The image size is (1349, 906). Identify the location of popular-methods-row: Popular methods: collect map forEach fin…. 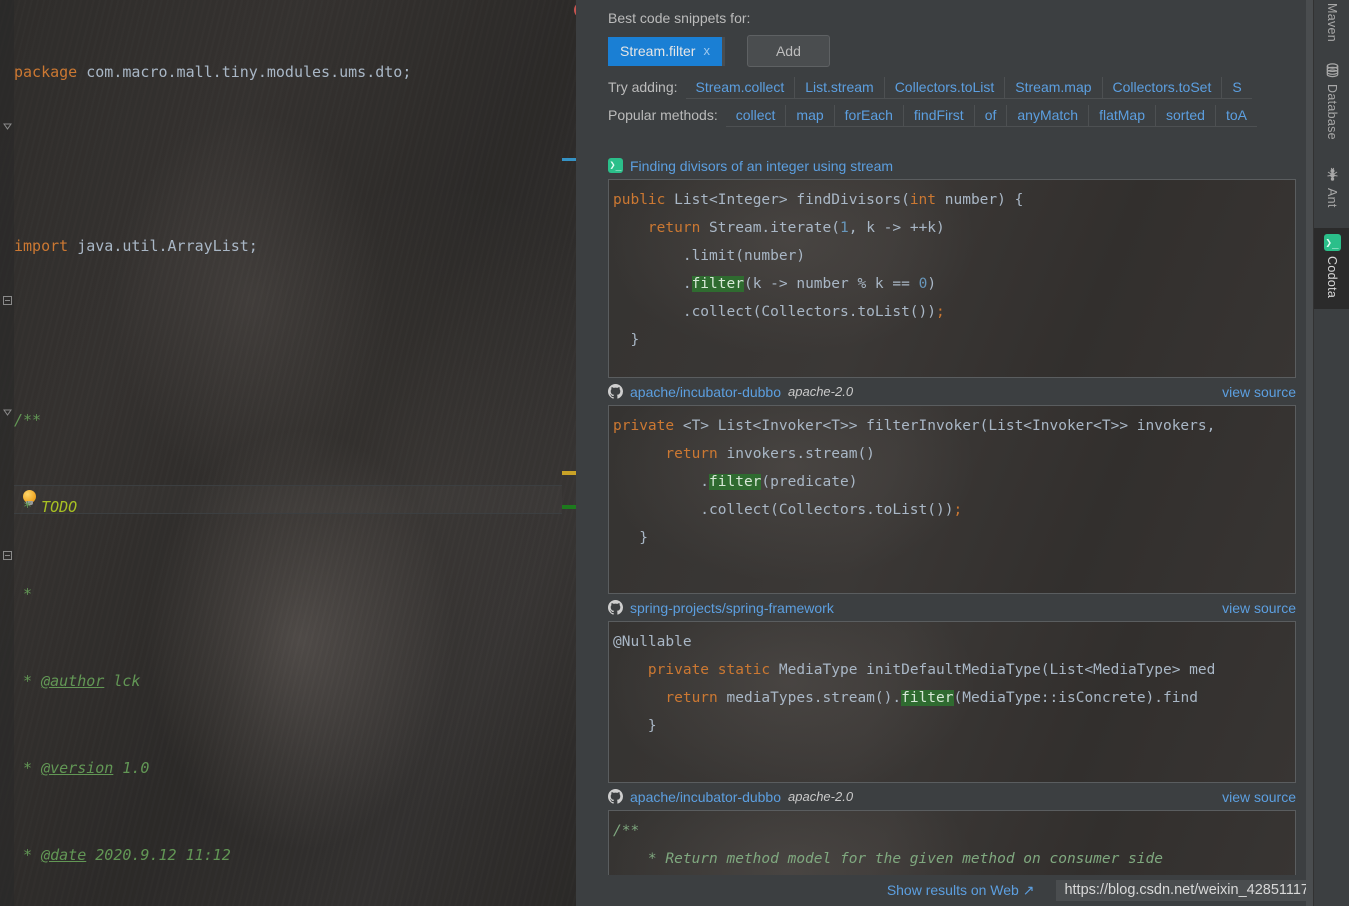
(955, 116).